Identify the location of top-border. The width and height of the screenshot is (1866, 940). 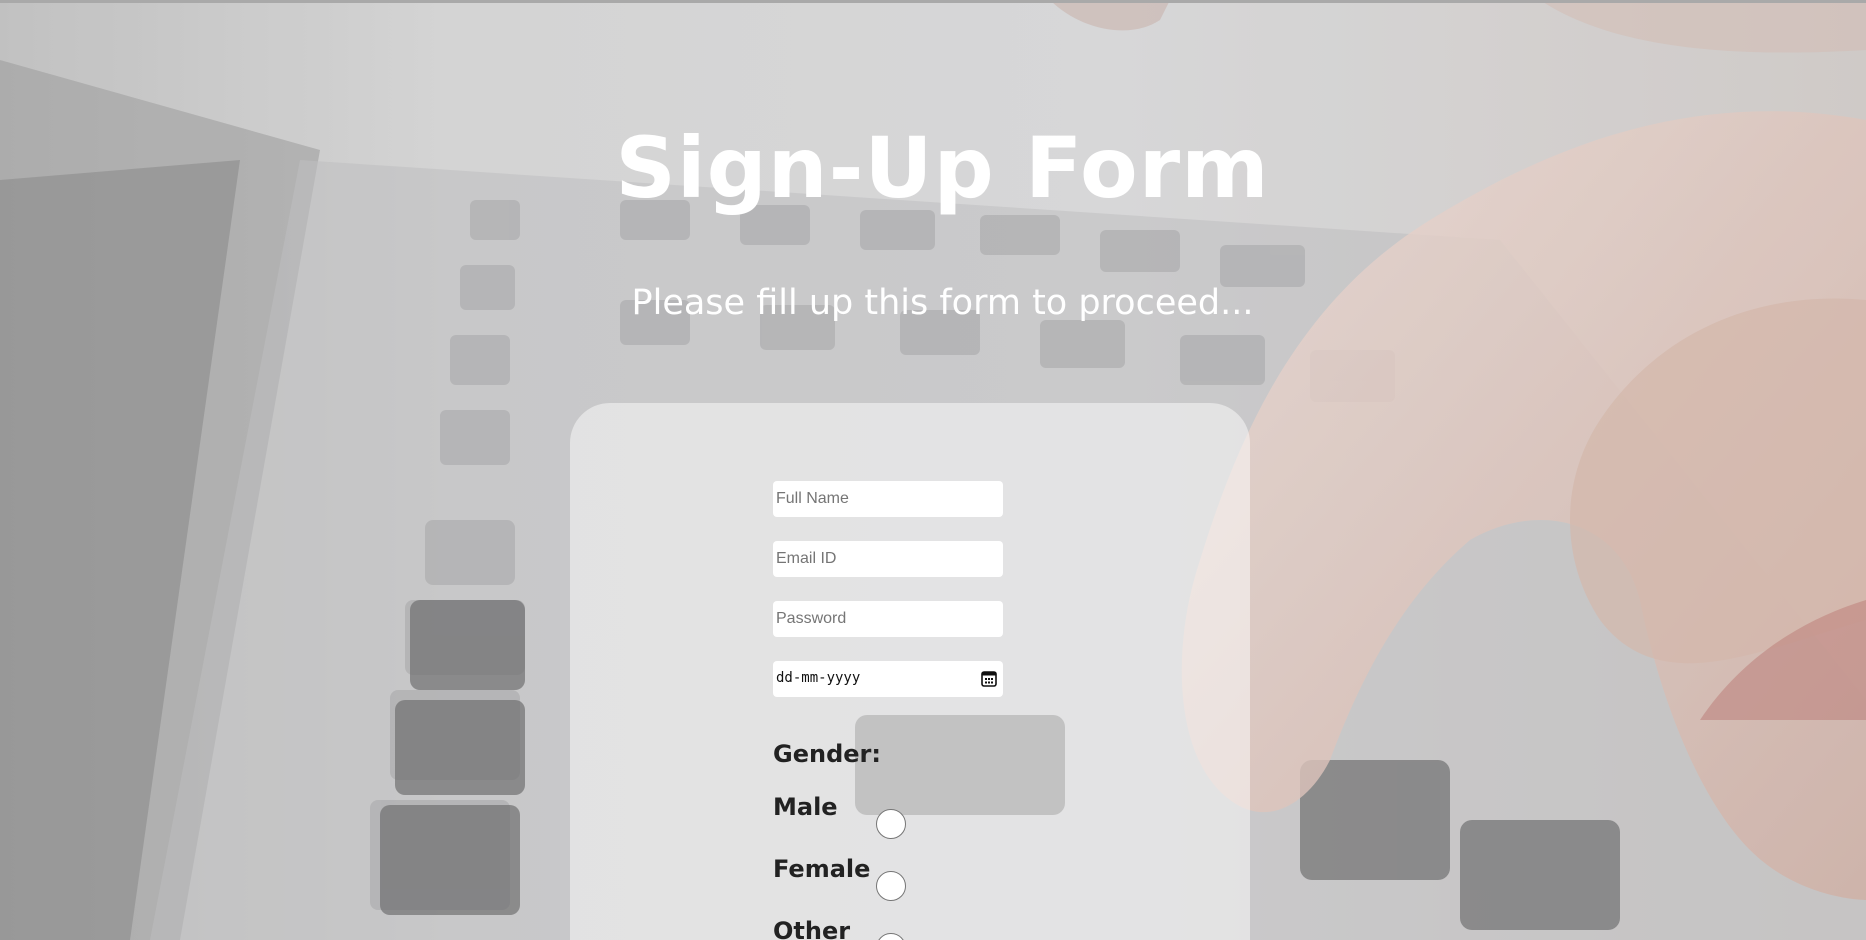
(933, 1).